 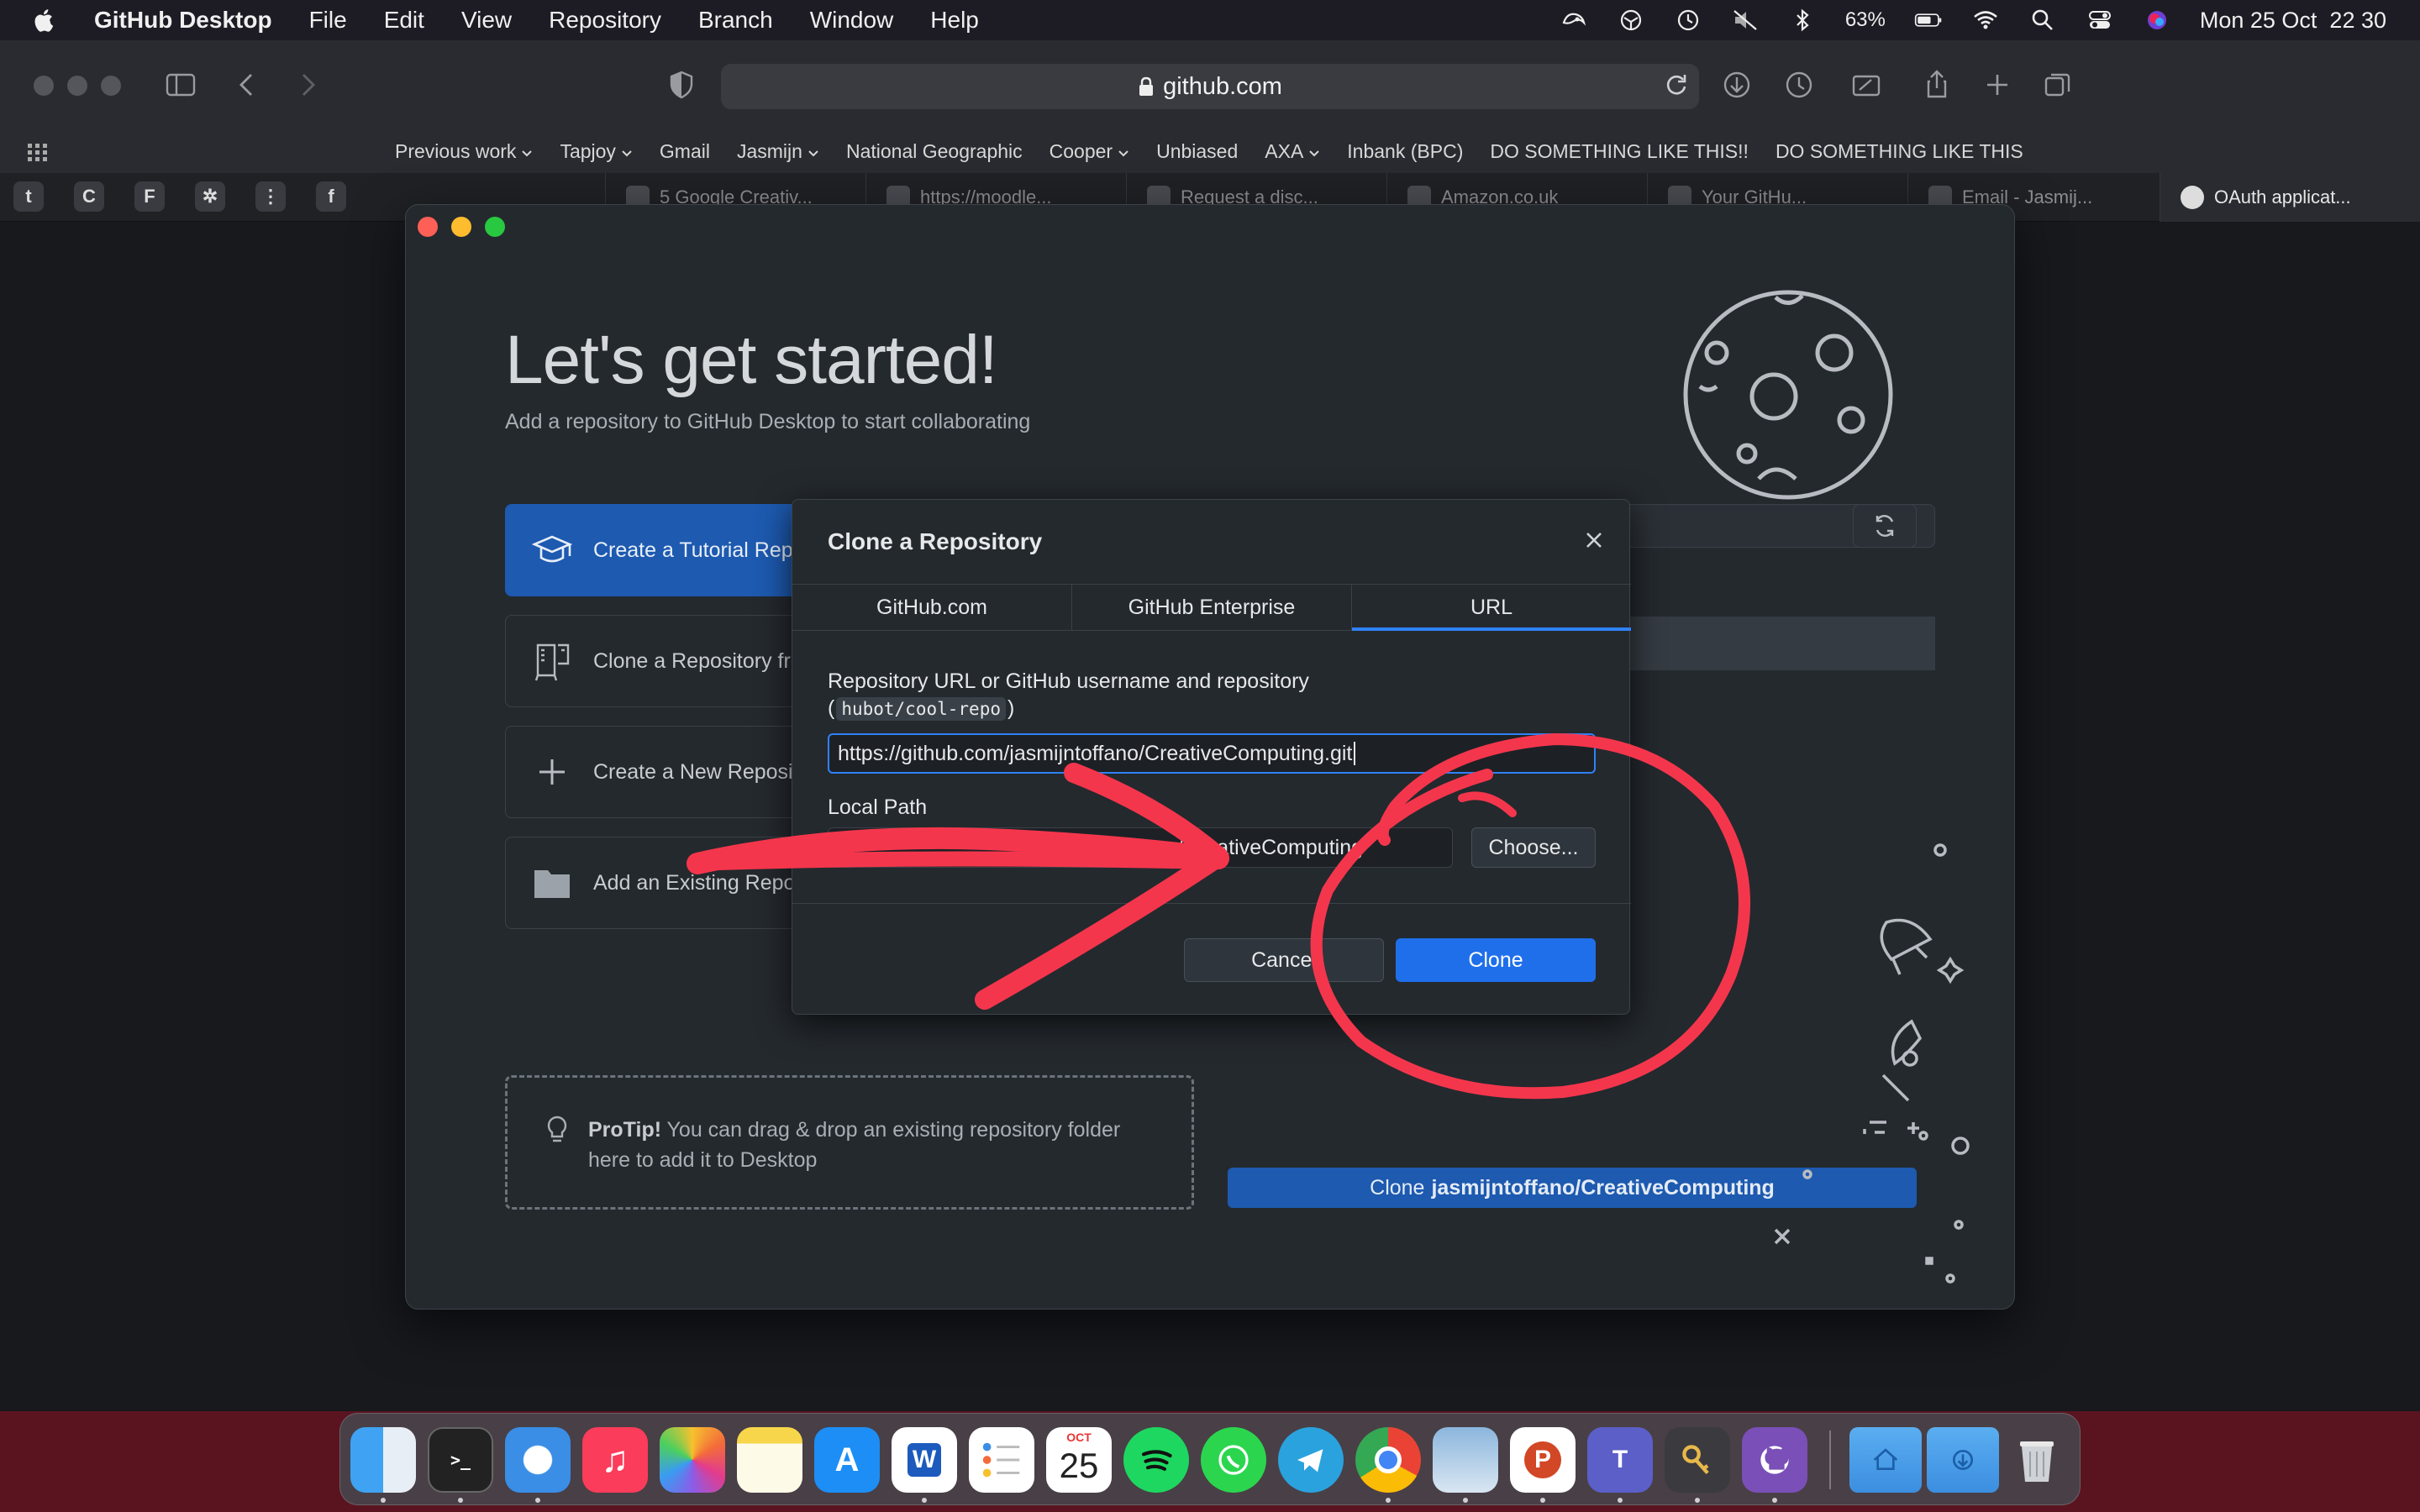 I want to click on reminders-icon, so click(x=1001, y=1460).